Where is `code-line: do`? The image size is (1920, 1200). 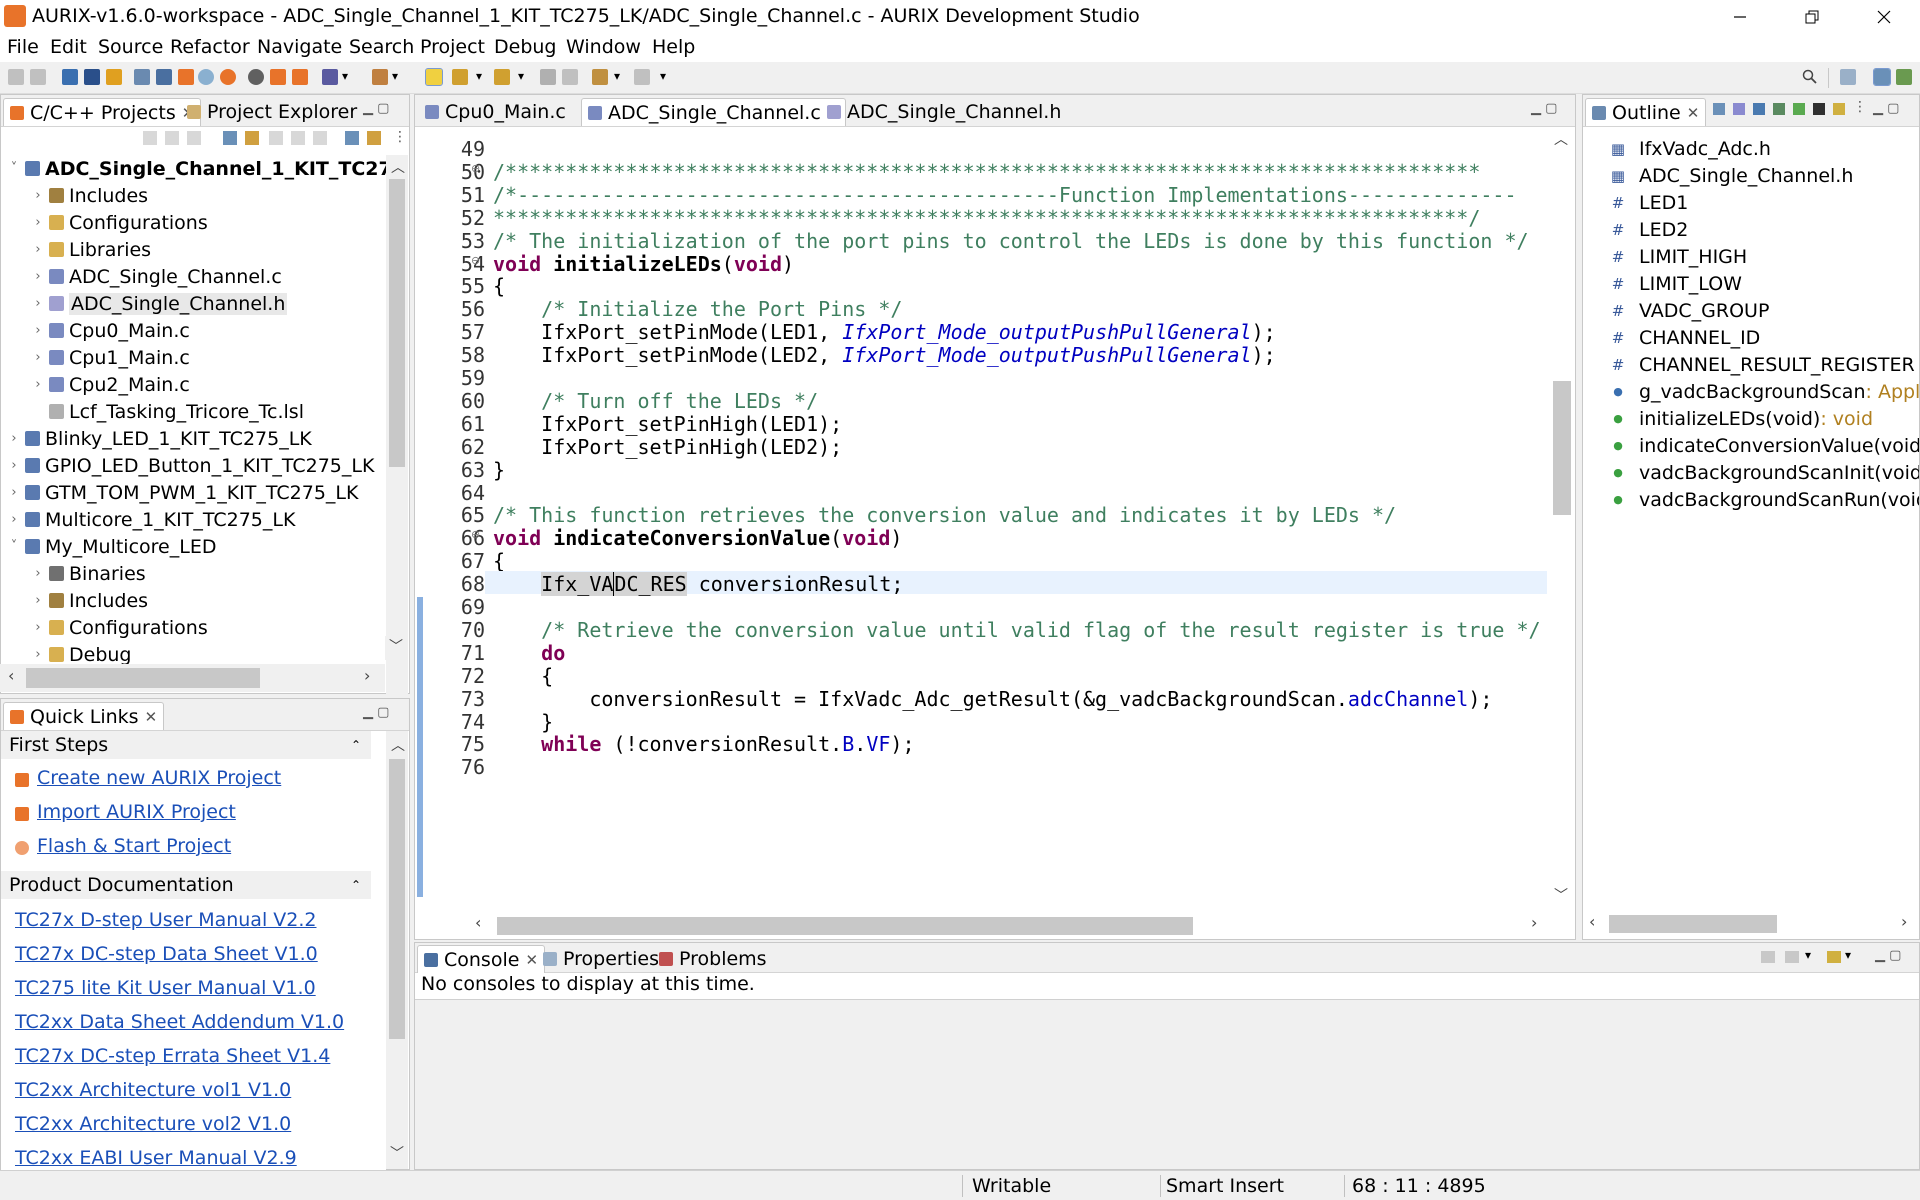
code-line: do is located at coordinates (529, 653).